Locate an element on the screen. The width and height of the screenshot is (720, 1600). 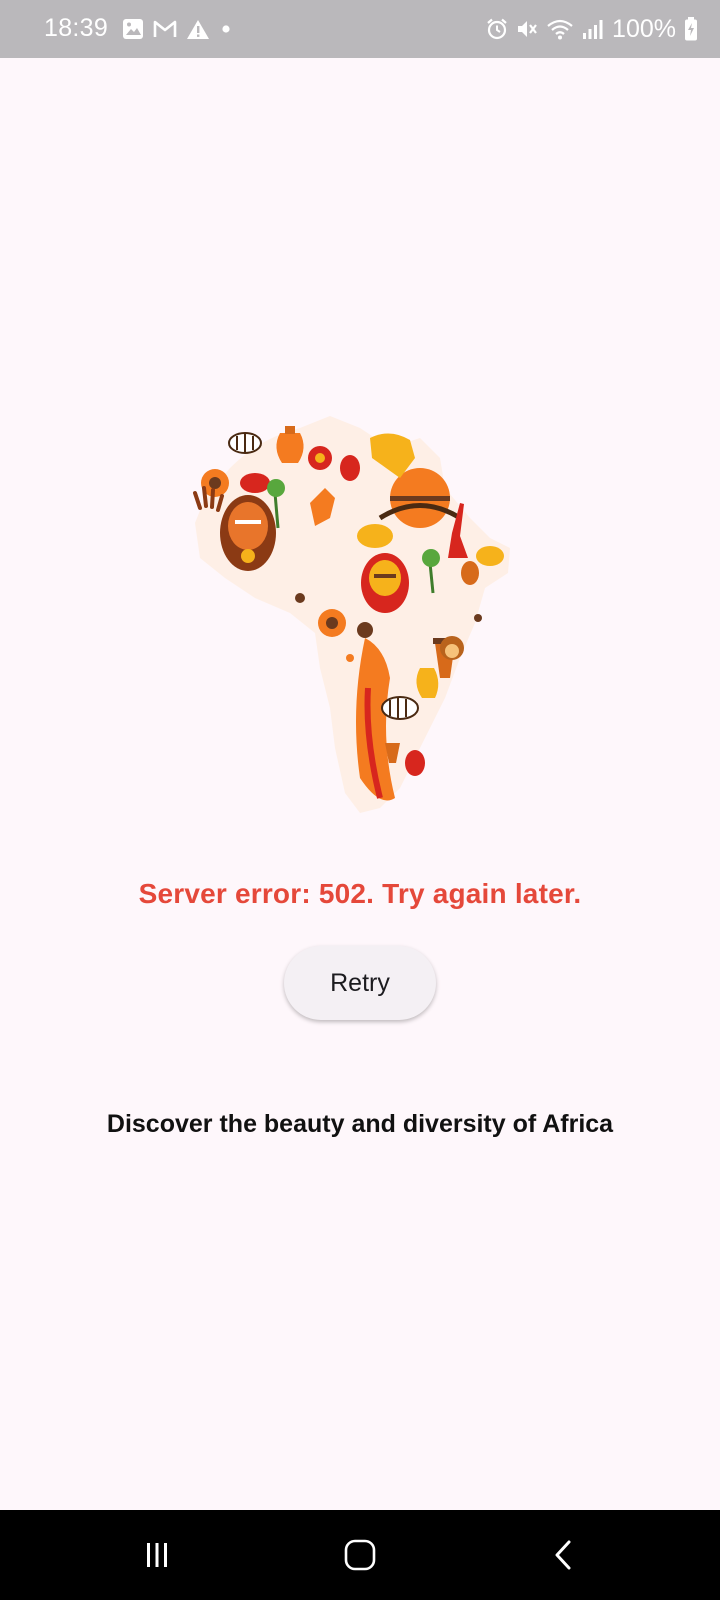
image-icon is located at coordinates (133, 29).